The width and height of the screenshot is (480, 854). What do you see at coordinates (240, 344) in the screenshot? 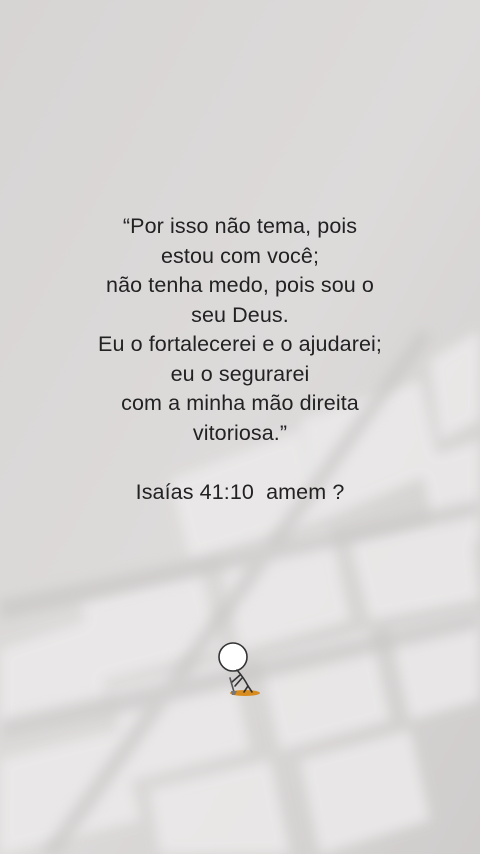
I see `verse-line: Eu o fortalecerei e o ajudarei;` at bounding box center [240, 344].